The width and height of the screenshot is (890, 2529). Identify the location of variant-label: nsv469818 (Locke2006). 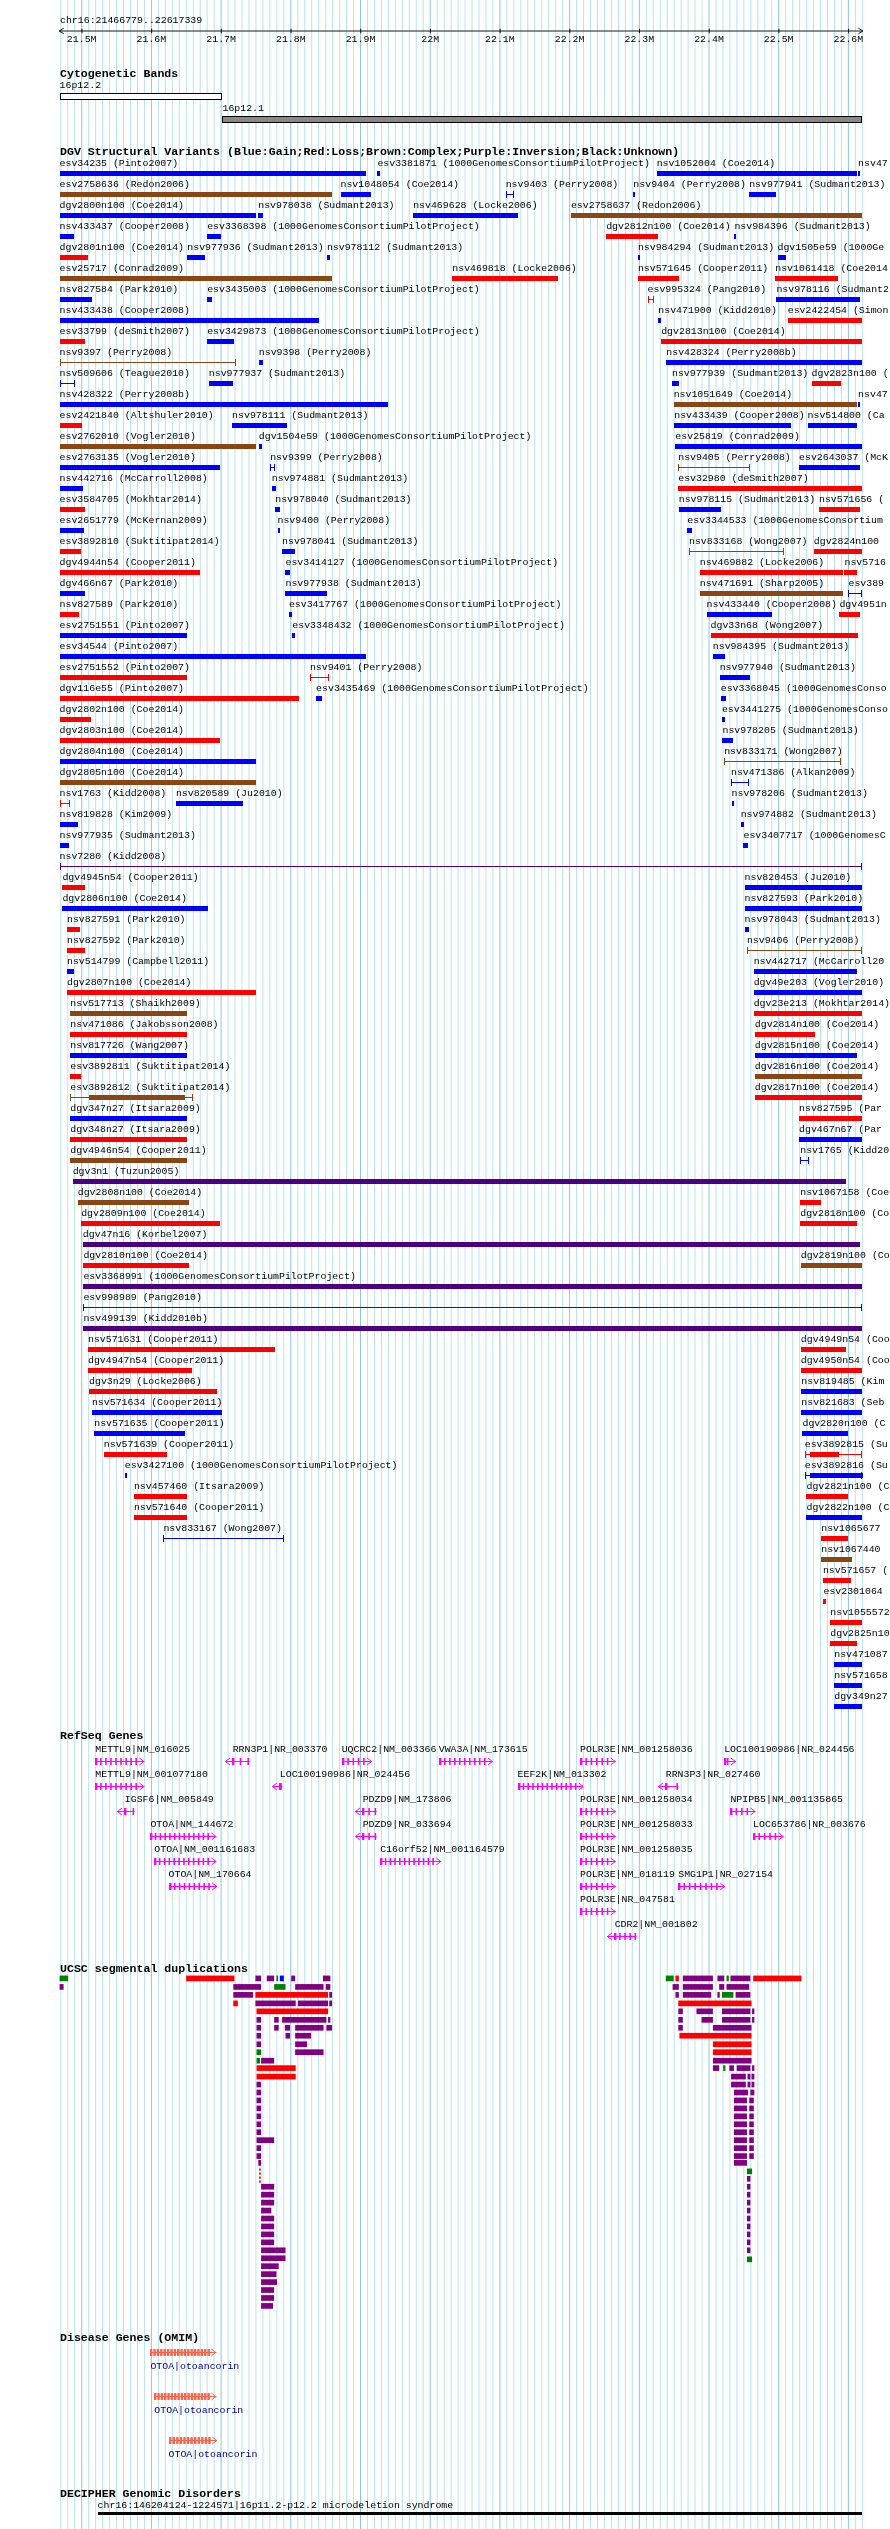
(514, 269).